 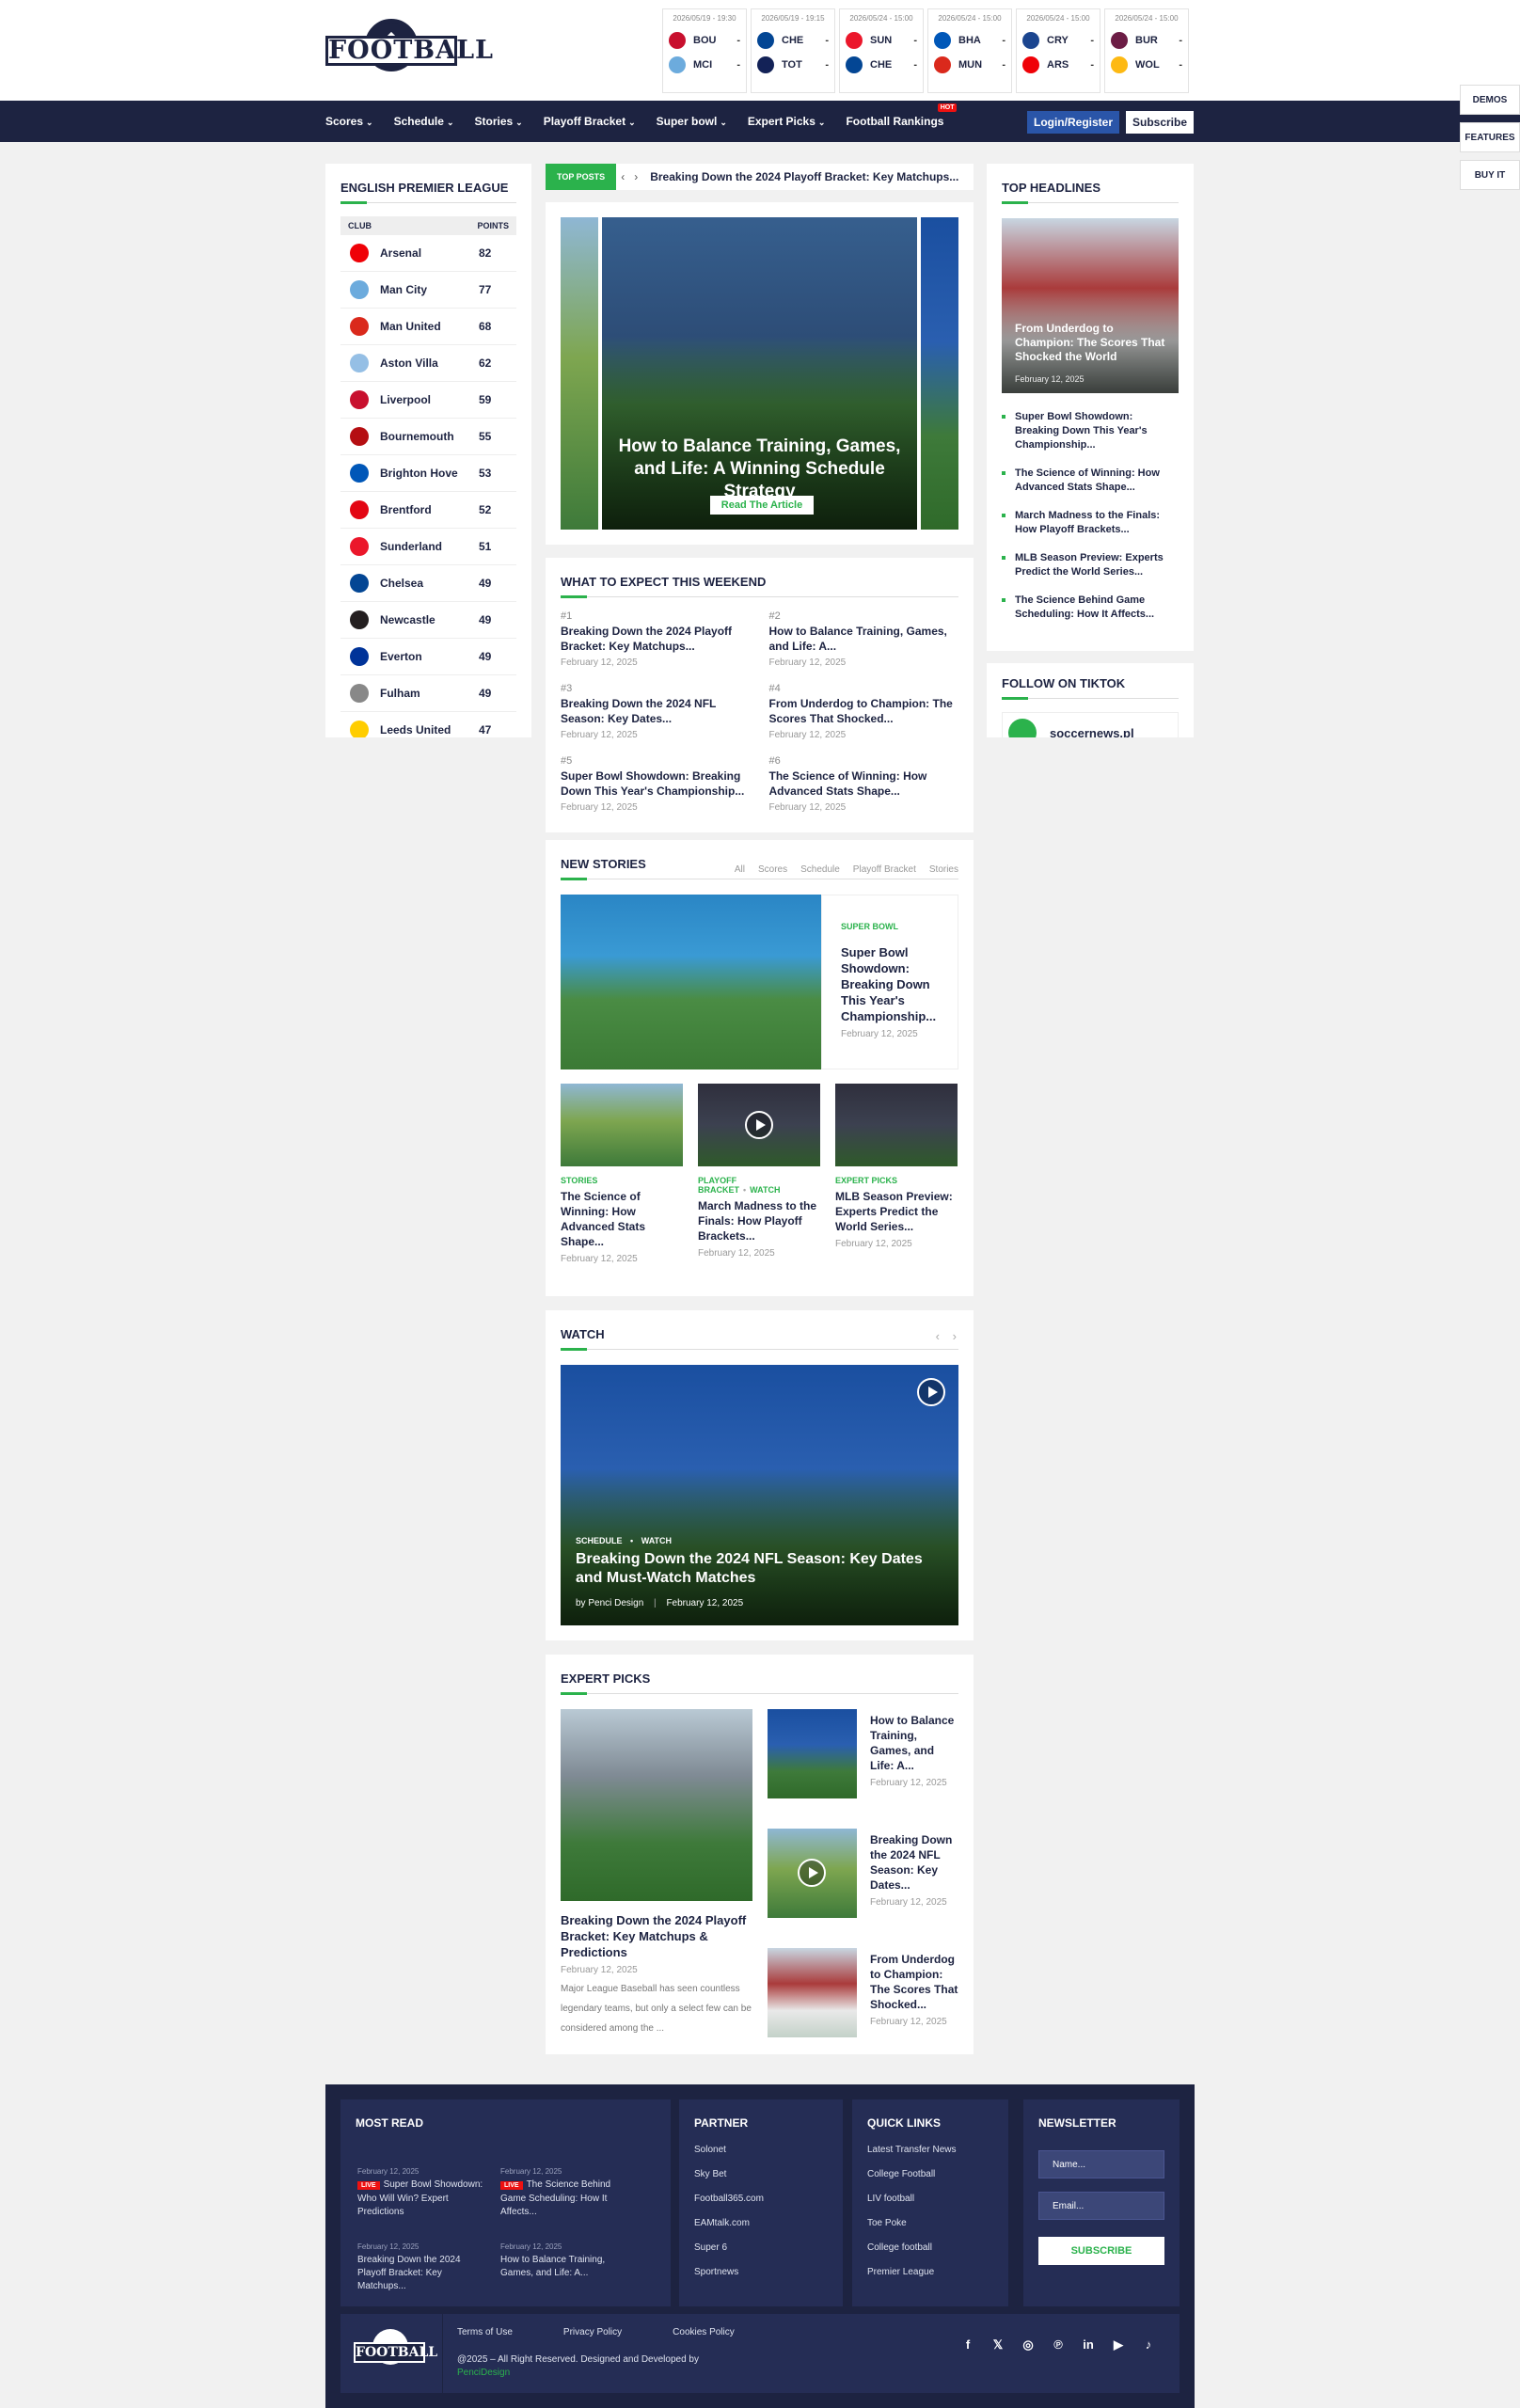 I want to click on quick-link: Toe Poke, so click(x=930, y=2230).